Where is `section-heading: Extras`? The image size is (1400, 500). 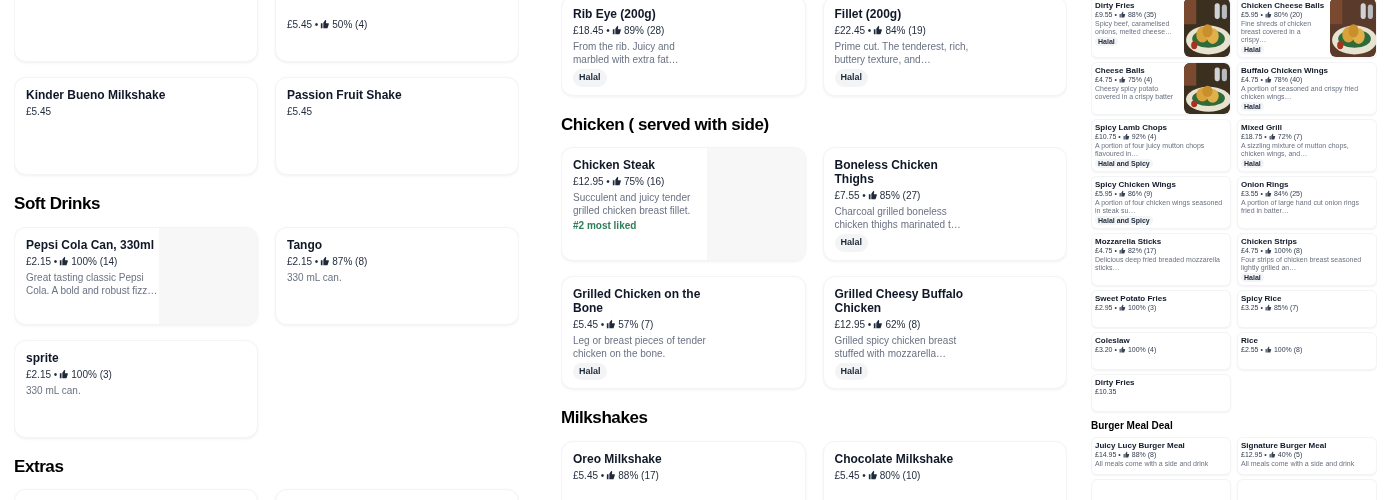
section-heading: Extras is located at coordinates (39, 466).